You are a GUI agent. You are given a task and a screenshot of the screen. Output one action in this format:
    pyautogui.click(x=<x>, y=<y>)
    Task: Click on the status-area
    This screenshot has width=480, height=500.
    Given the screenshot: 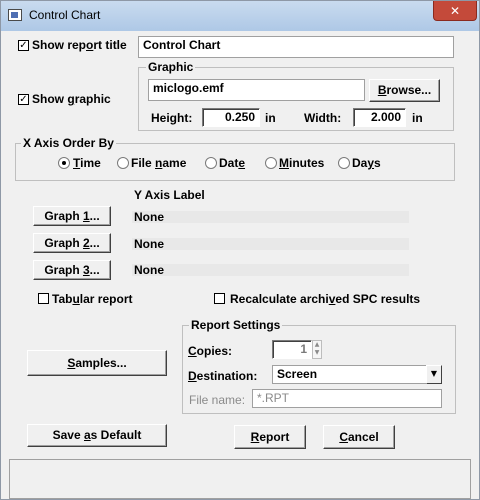 What is the action you would take?
    pyautogui.click(x=240, y=479)
    